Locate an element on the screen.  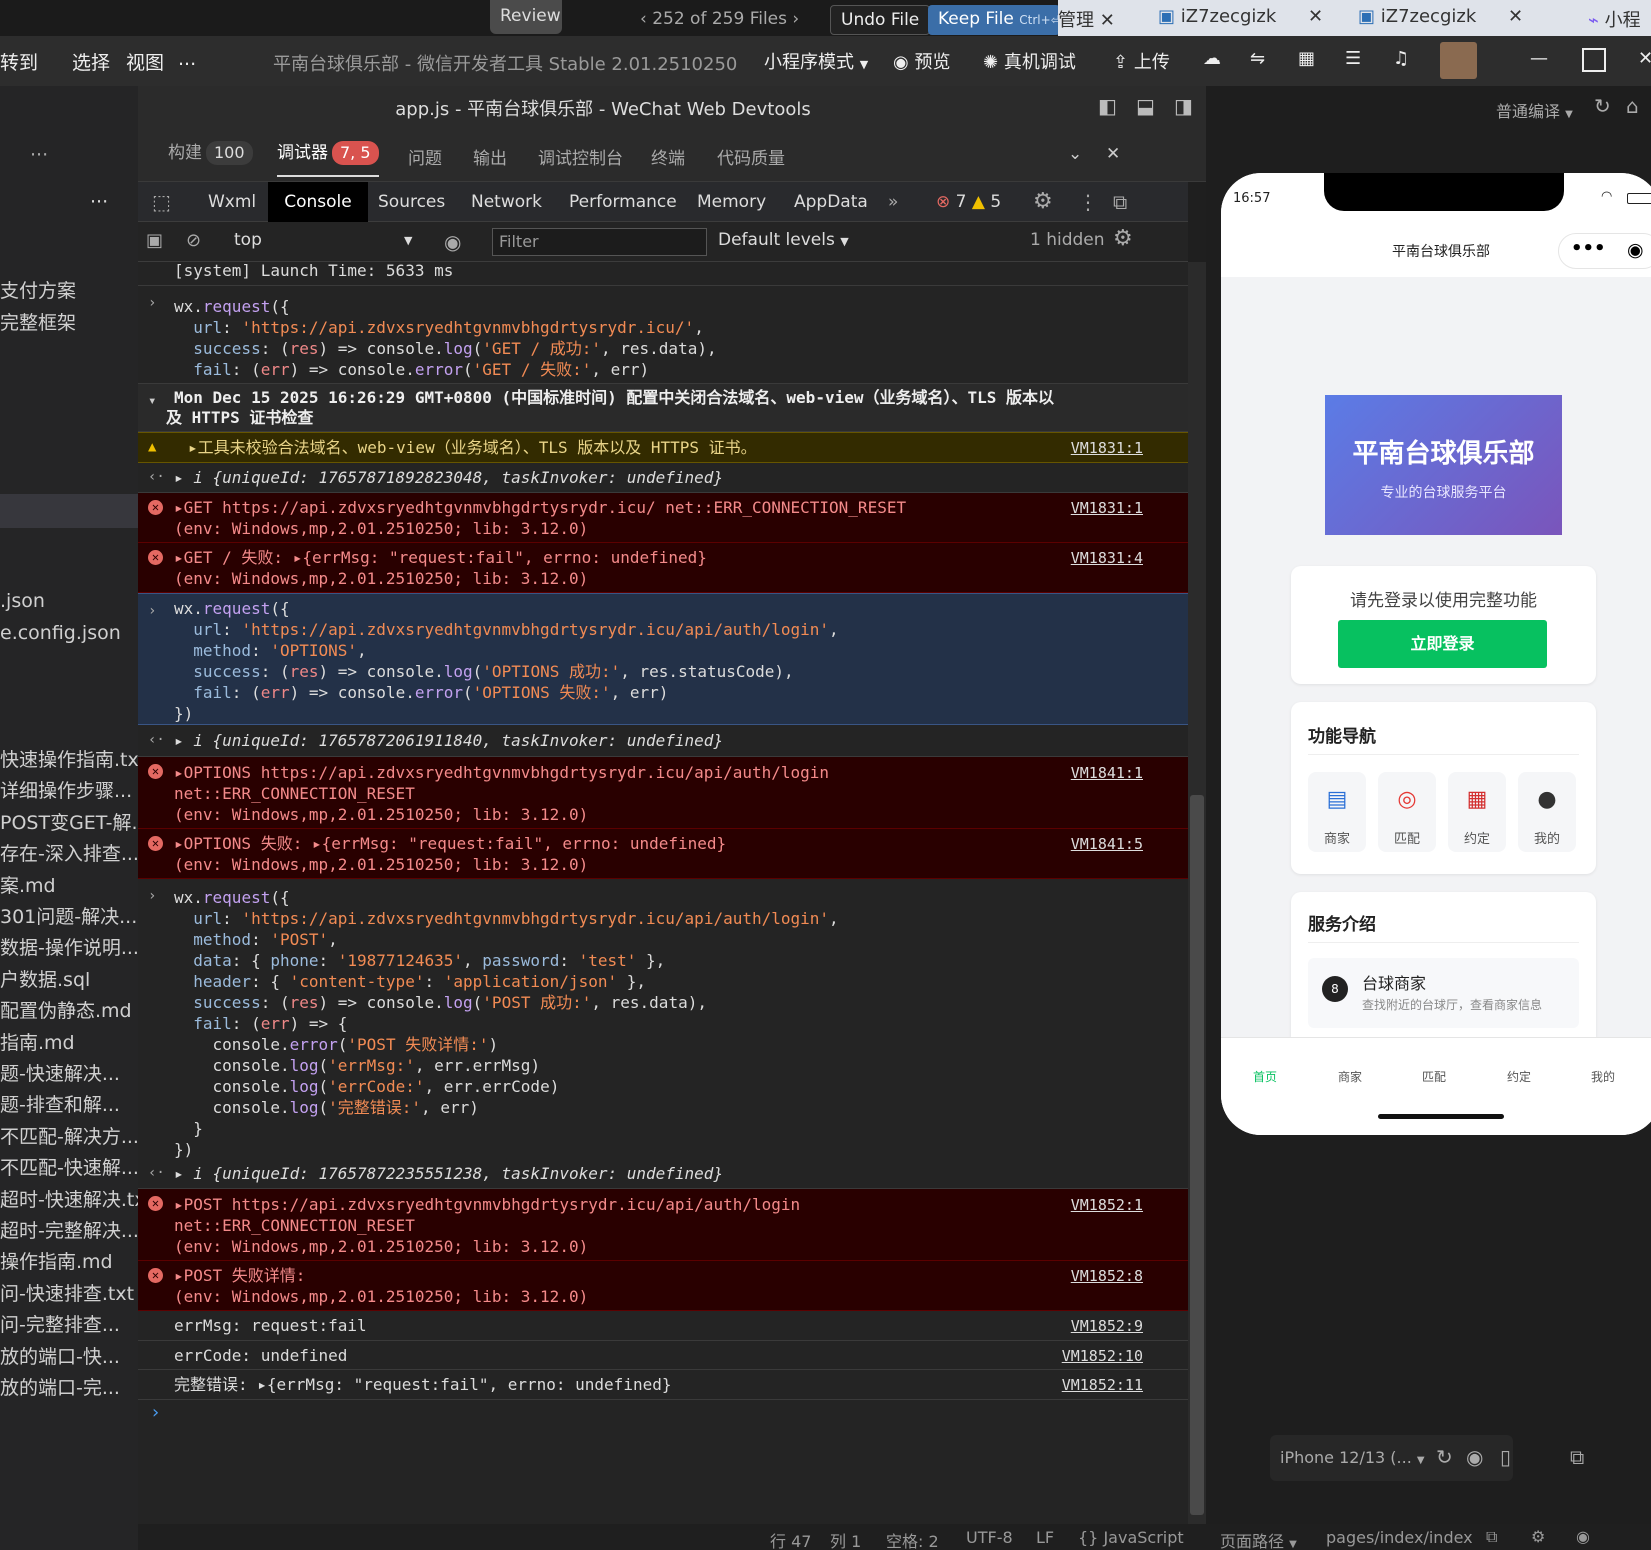
file-item: 快速操作指南.txt is located at coordinates (69, 758).